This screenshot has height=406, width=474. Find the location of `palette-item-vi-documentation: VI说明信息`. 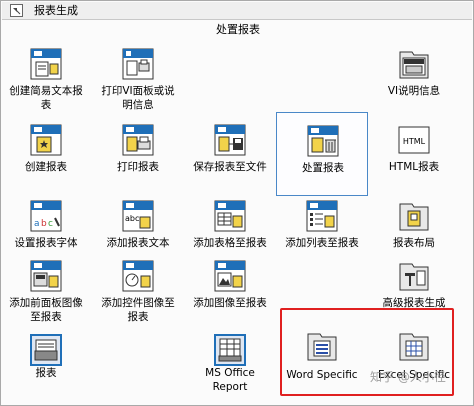

palette-item-vi-documentation: VI说明信息 is located at coordinates (414, 78).